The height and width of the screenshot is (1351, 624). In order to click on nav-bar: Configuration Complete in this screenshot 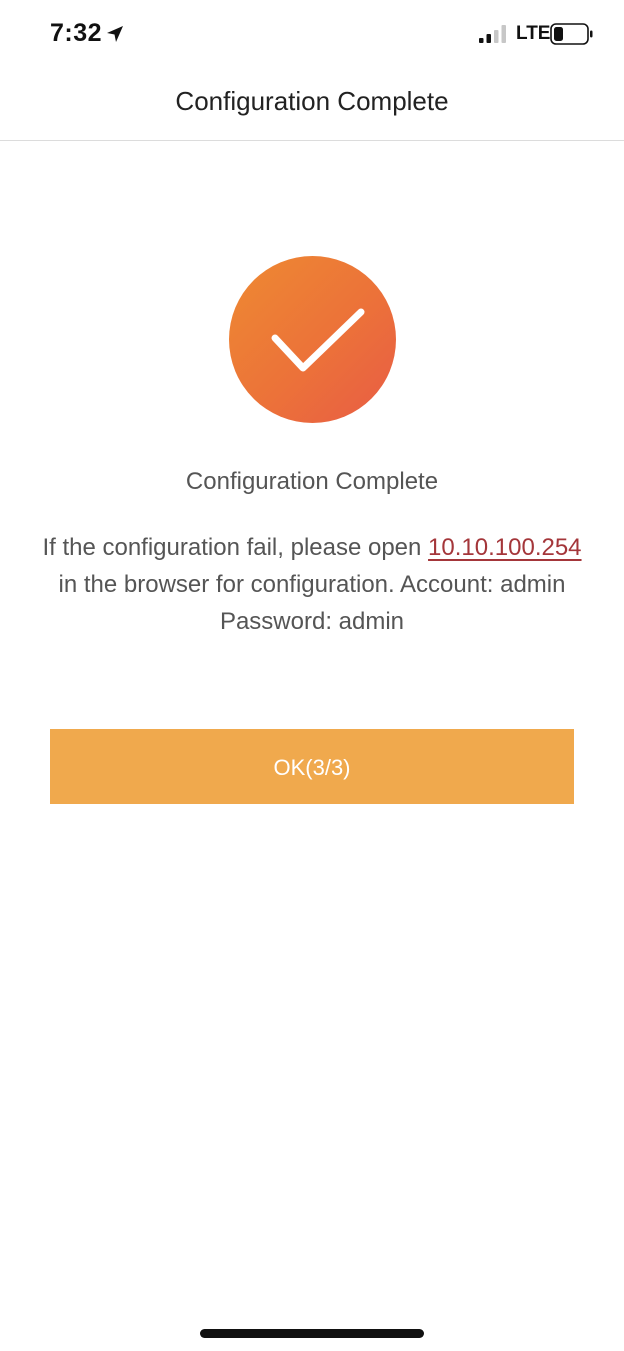, I will do `click(312, 105)`.